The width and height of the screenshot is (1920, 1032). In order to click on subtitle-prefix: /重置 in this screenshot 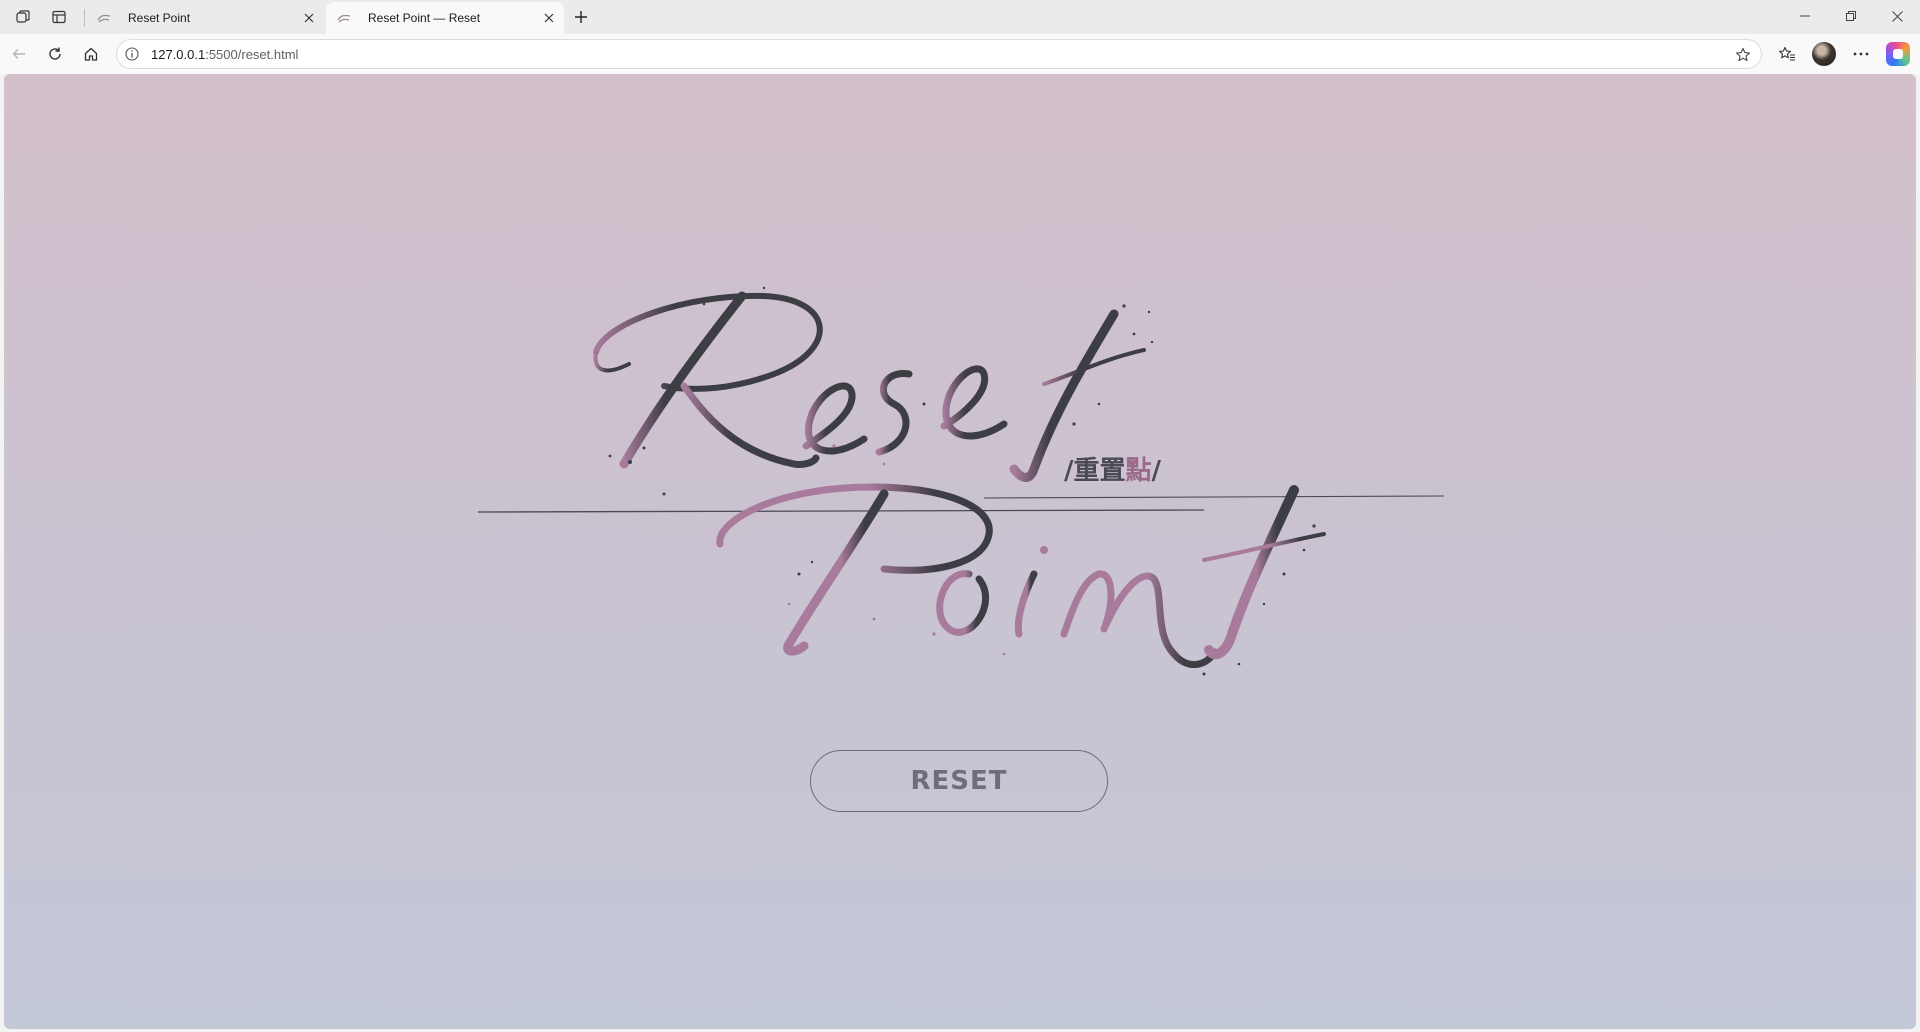, I will do `click(1095, 471)`.